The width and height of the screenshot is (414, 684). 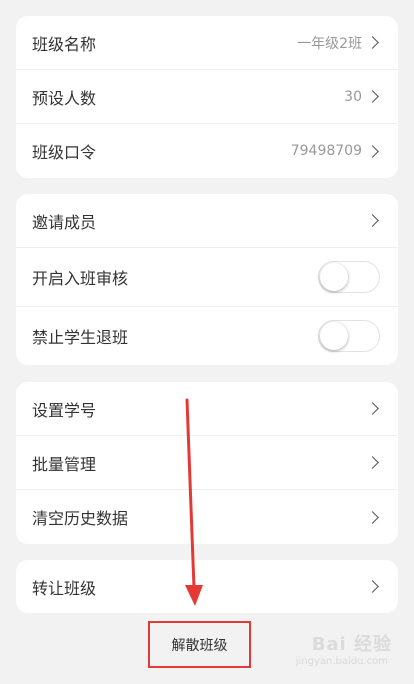 I want to click on join-approval-row: 开启入班审核, so click(x=207, y=277).